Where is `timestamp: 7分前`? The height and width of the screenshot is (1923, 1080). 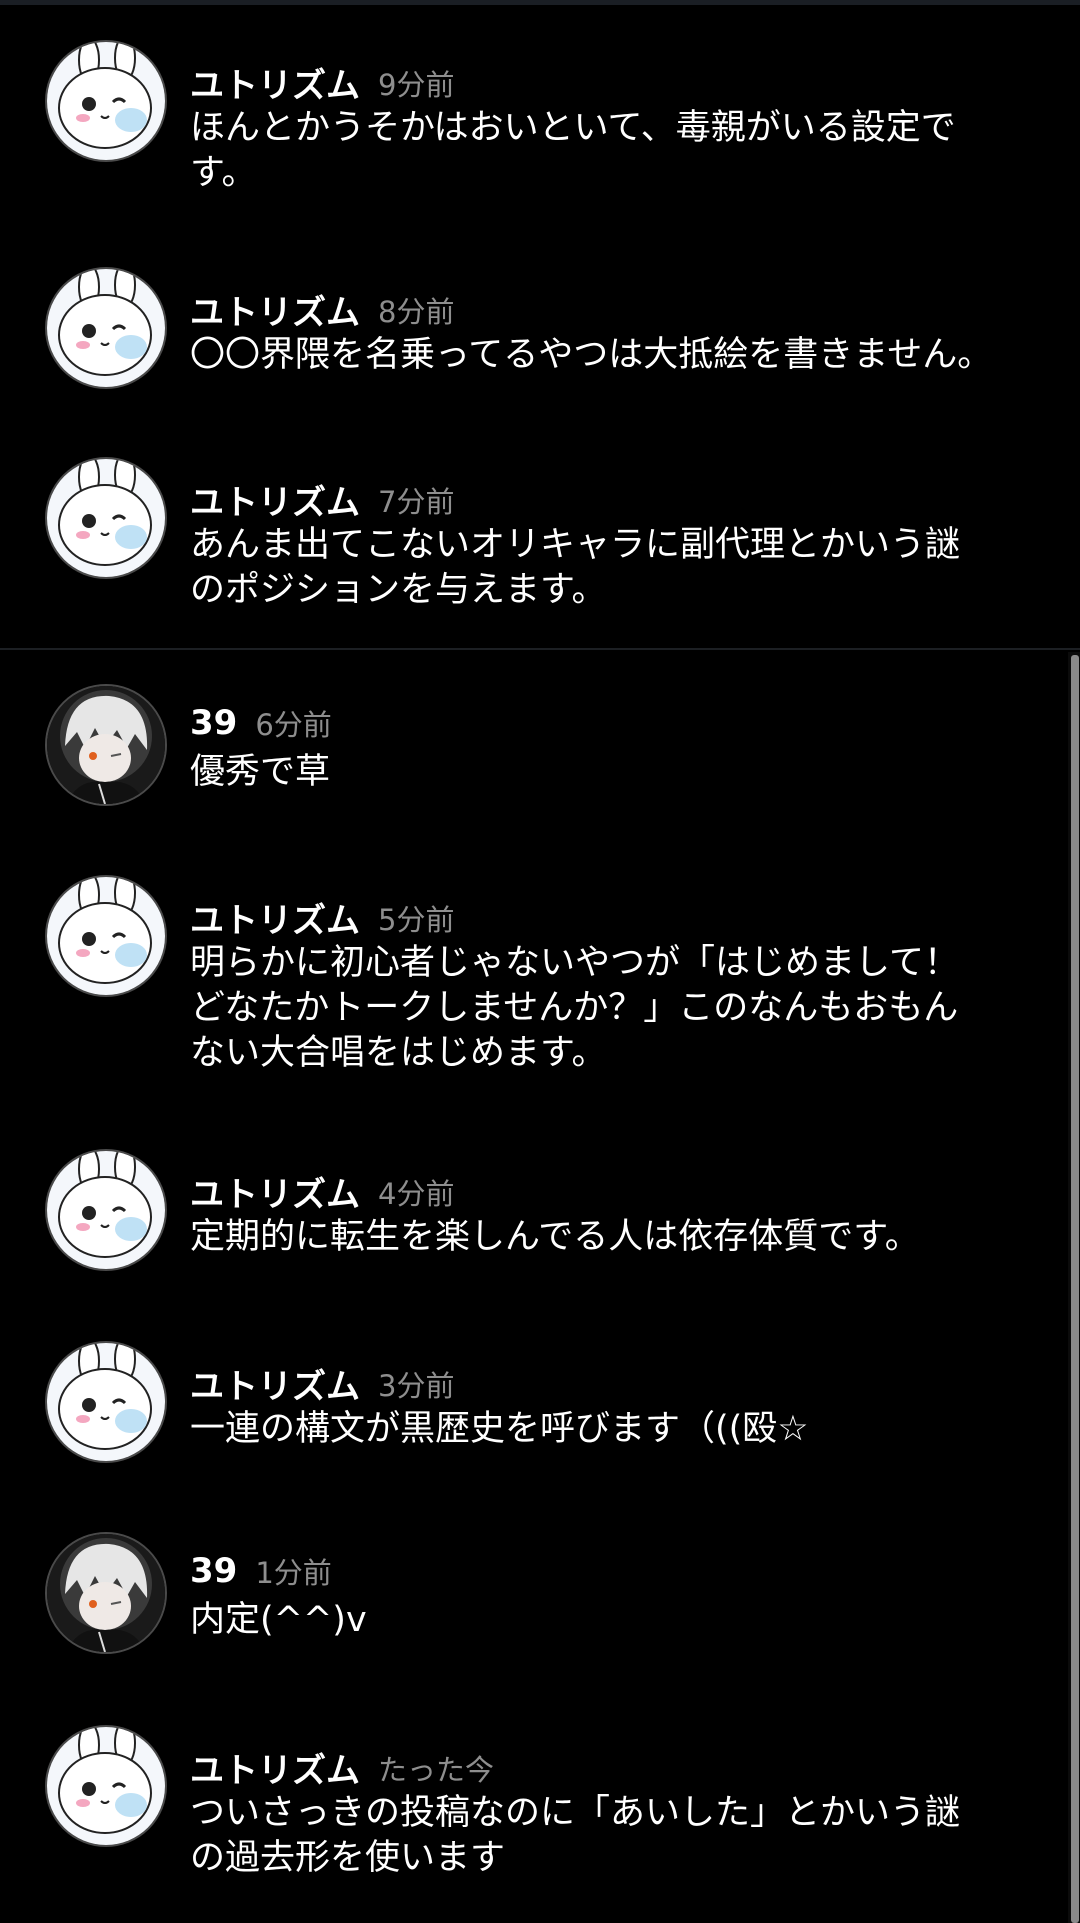
timestamp: 7分前 is located at coordinates (416, 501).